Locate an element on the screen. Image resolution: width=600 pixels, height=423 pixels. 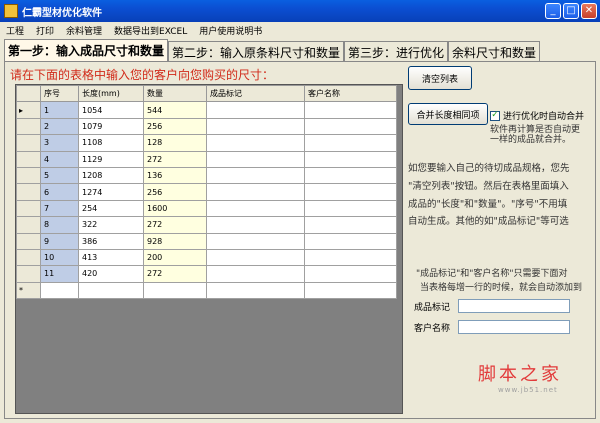
table-row: 9 386 928 is located at coordinates (206, 241).